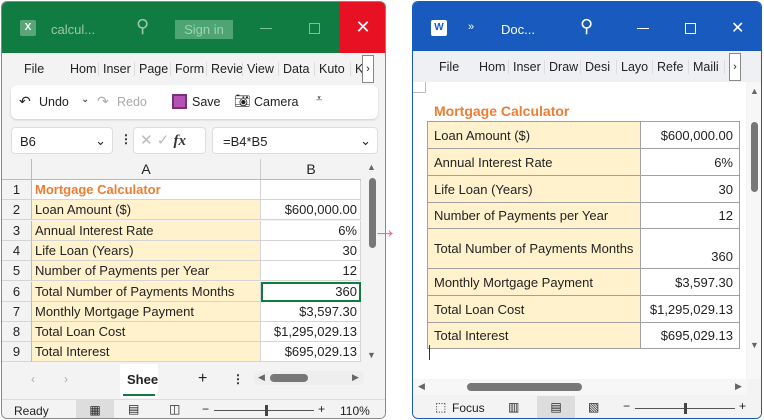  What do you see at coordinates (311, 210) in the screenshot?
I see `cell-b2: $600,000.00` at bounding box center [311, 210].